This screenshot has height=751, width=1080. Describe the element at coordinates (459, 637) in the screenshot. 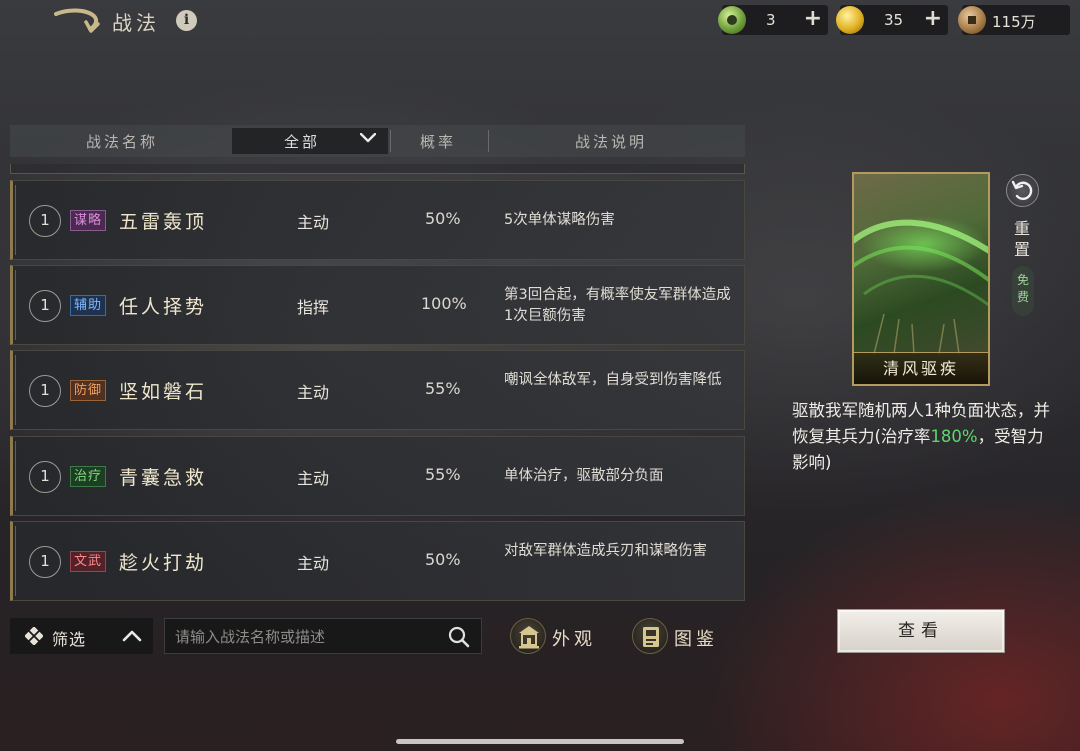

I see `search-icon` at that location.